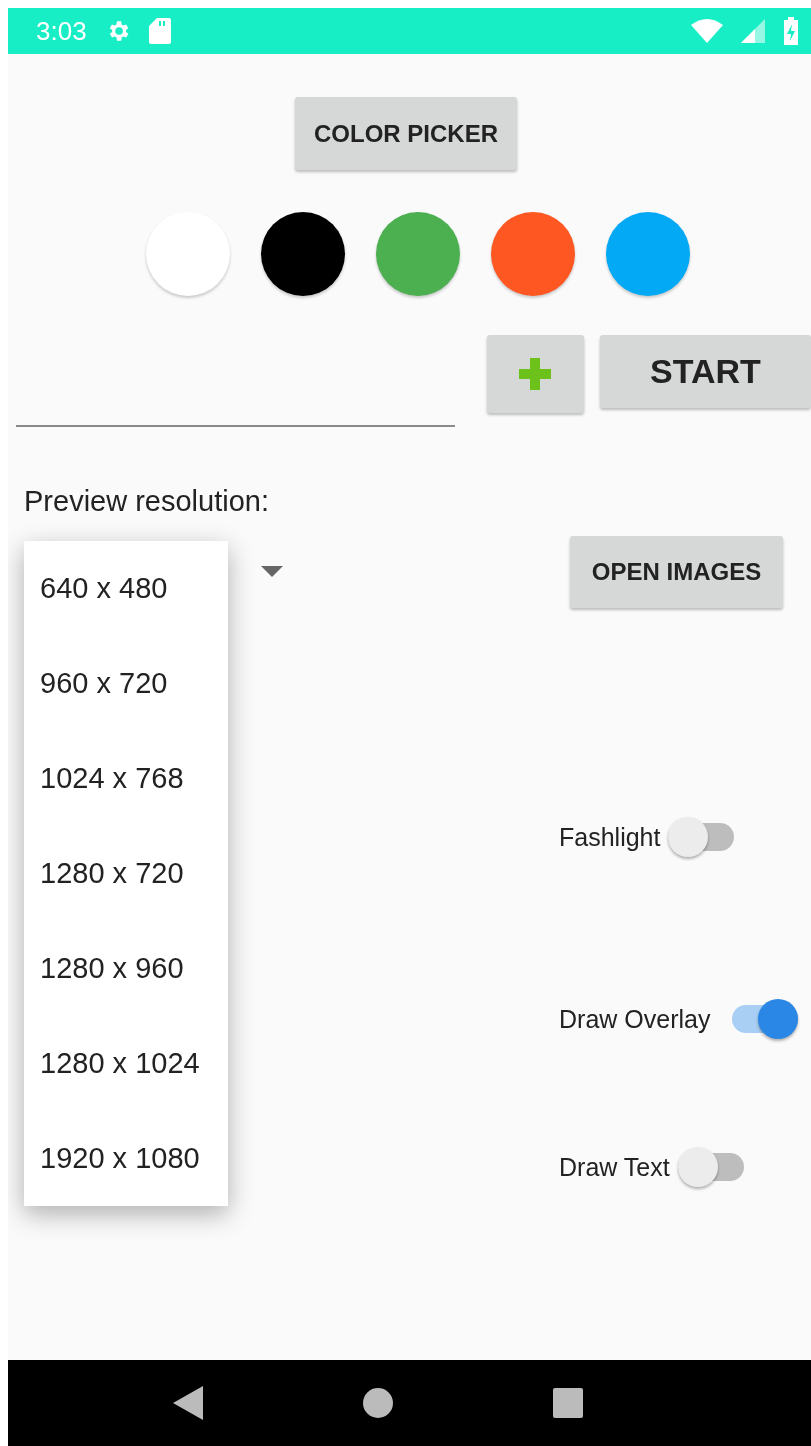 This screenshot has height=1446, width=811. Describe the element at coordinates (610, 837) in the screenshot. I see `switch-label: Fashlight` at that location.